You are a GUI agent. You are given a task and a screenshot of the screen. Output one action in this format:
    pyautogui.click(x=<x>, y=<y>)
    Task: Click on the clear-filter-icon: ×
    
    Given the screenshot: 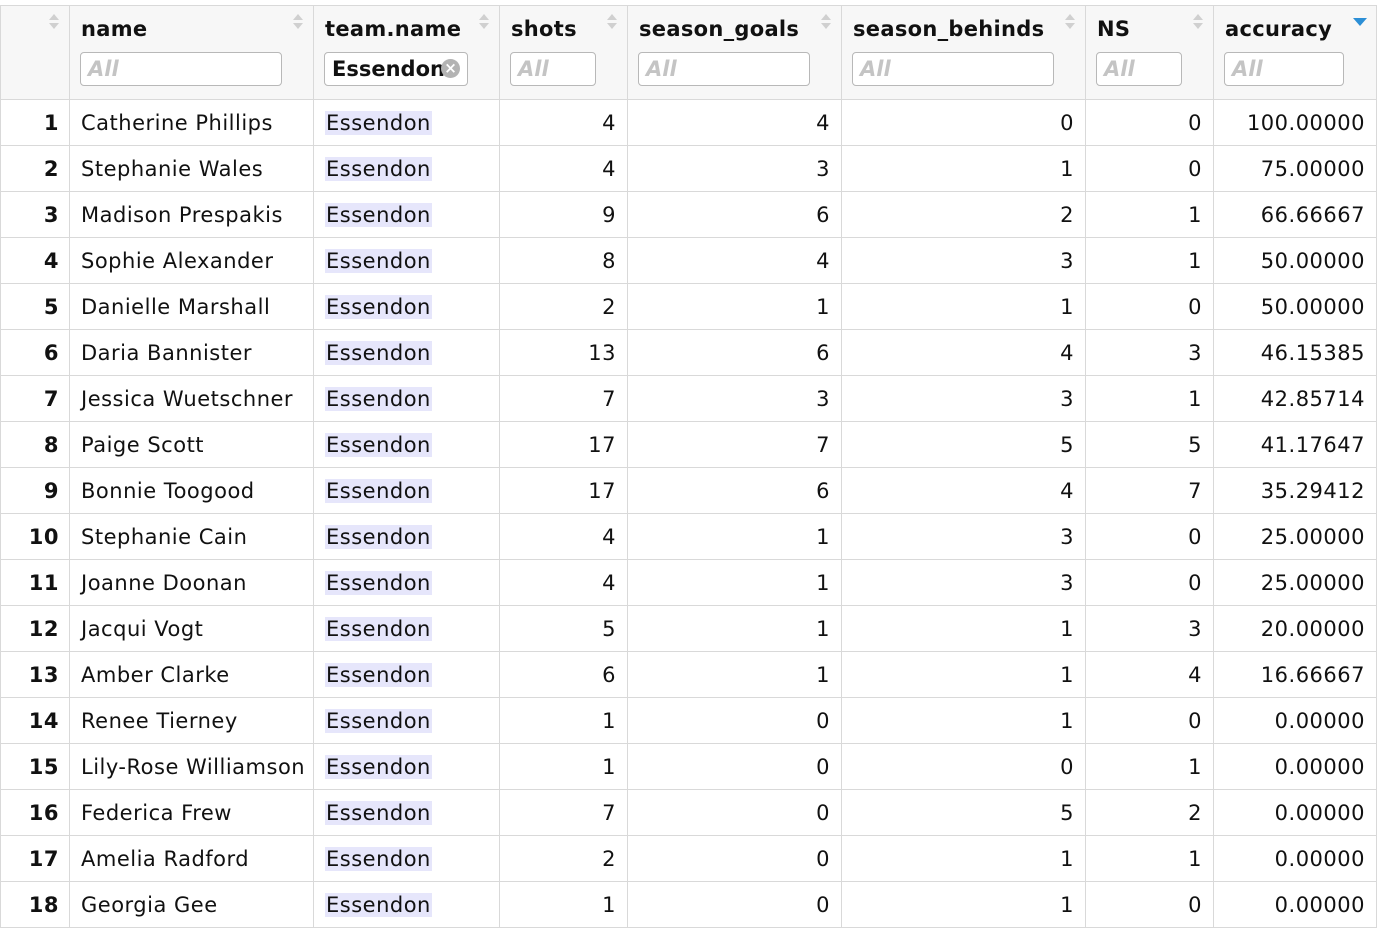 What is the action you would take?
    pyautogui.click(x=450, y=68)
    